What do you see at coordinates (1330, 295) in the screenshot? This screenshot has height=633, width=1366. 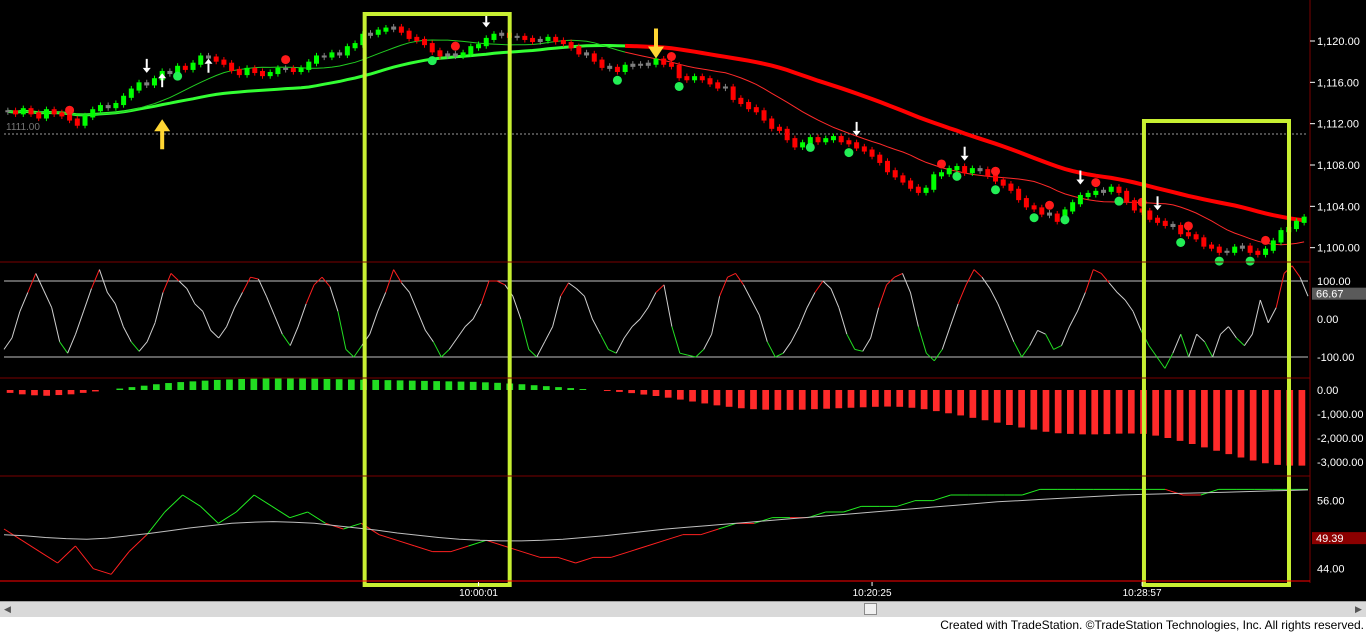 I see `oscillator-current-value: 66.67` at bounding box center [1330, 295].